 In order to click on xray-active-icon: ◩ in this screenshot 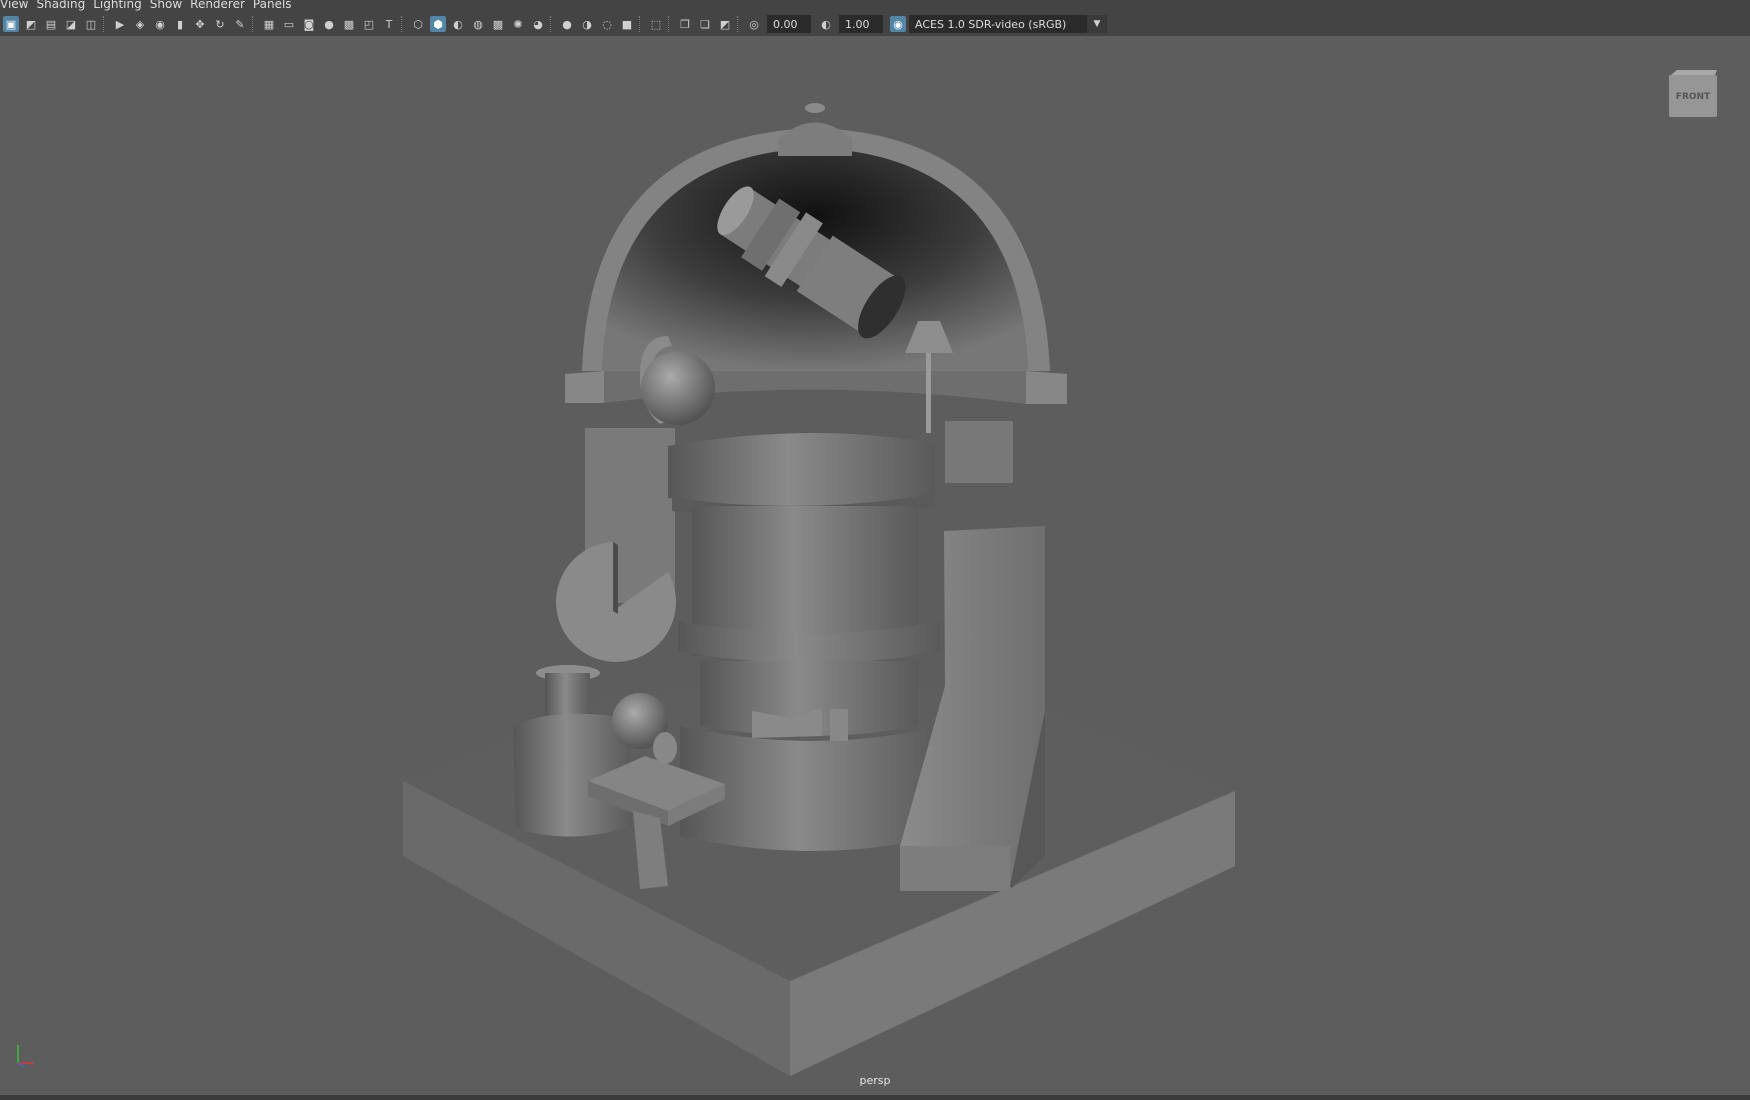, I will do `click(725, 24)`.